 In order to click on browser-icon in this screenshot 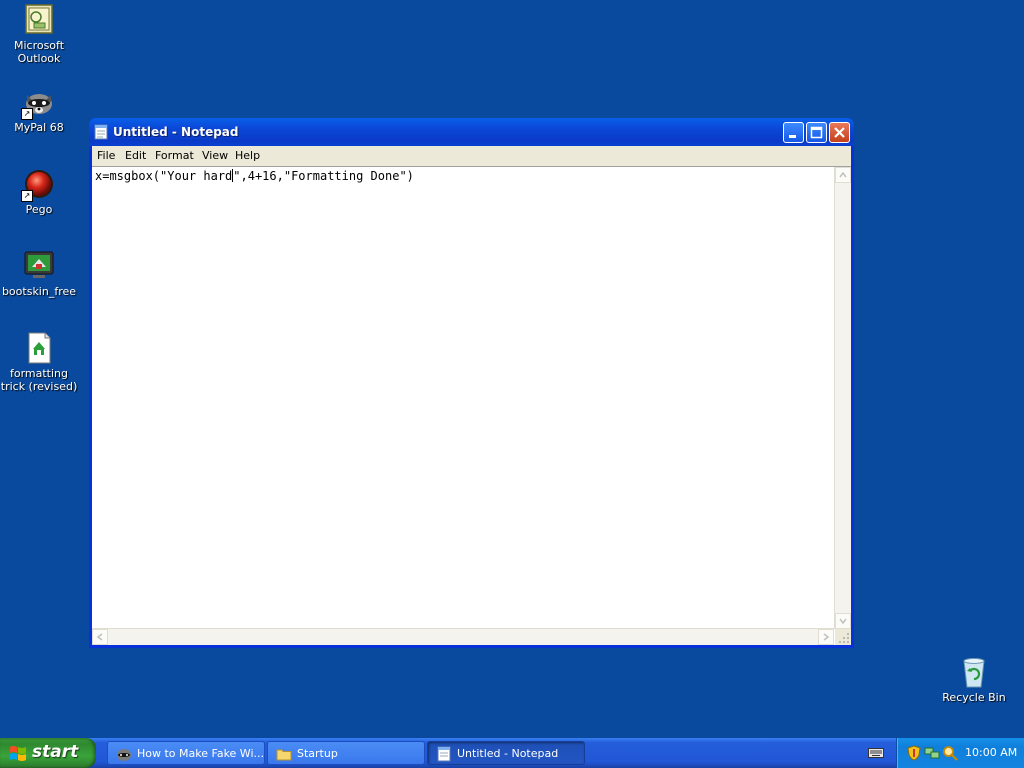, I will do `click(124, 754)`.